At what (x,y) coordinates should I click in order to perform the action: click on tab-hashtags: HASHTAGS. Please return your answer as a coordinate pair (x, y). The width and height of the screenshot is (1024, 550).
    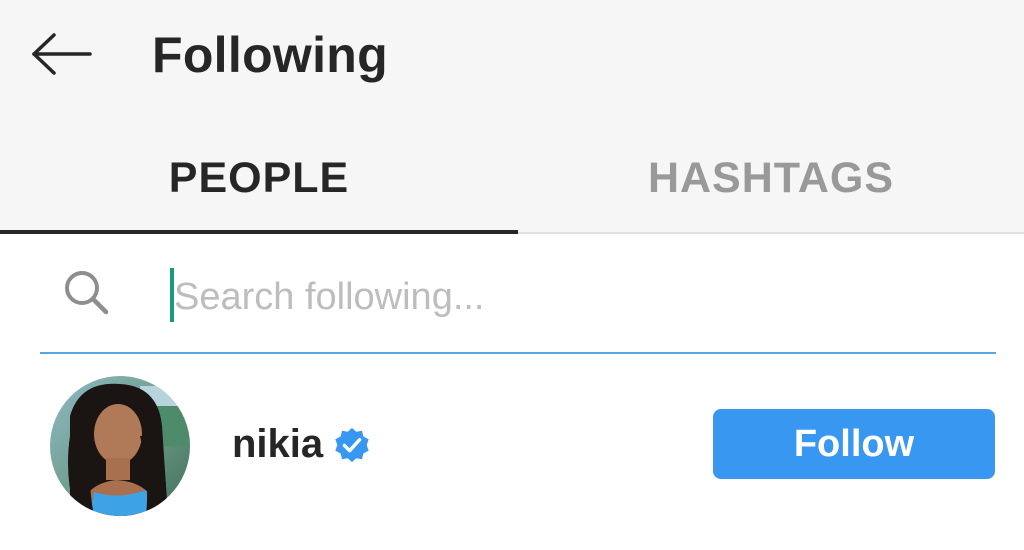
    Looking at the image, I should click on (771, 191).